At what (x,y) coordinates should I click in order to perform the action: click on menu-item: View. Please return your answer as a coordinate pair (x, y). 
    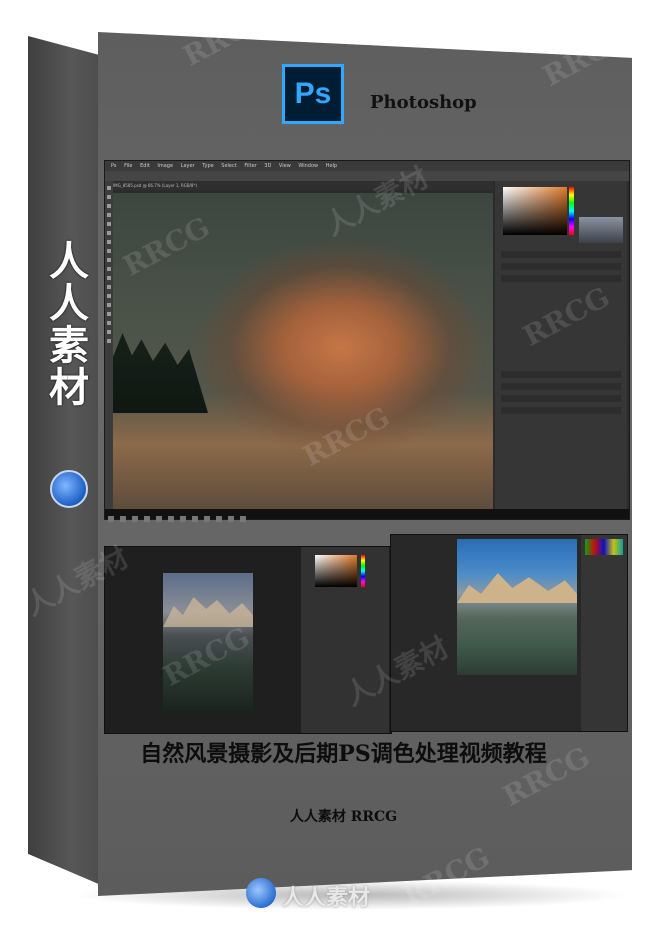
    Looking at the image, I should click on (284, 166).